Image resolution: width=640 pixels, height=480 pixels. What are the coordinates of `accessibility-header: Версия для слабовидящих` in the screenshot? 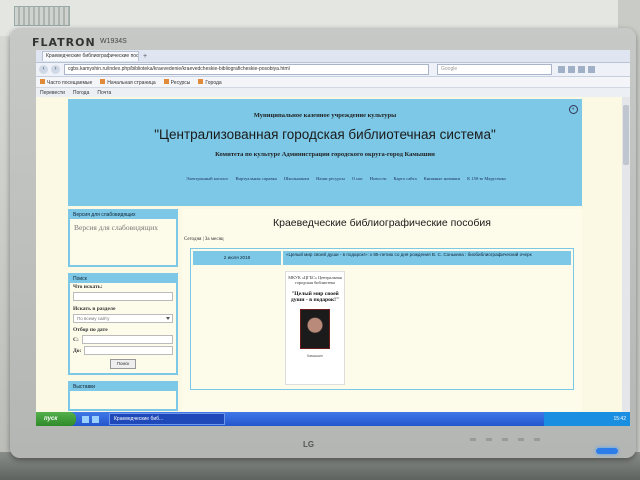 It's located at (123, 215).